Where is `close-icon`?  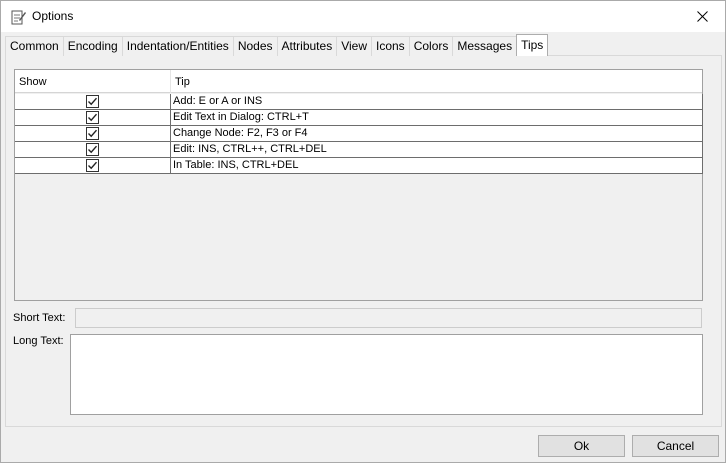
close-icon is located at coordinates (702, 16).